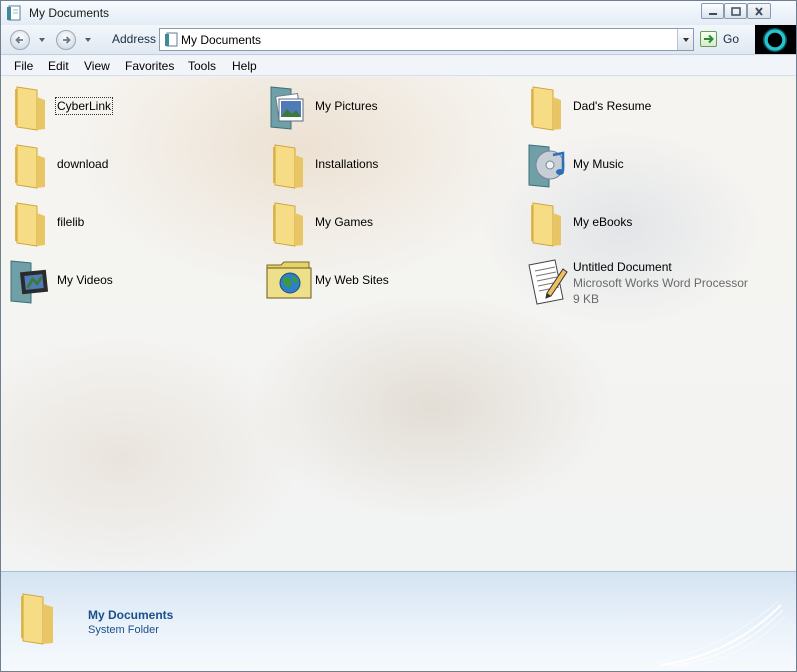 The image size is (797, 672). What do you see at coordinates (29, 282) in the screenshot?
I see `videos-folder-icon` at bounding box center [29, 282].